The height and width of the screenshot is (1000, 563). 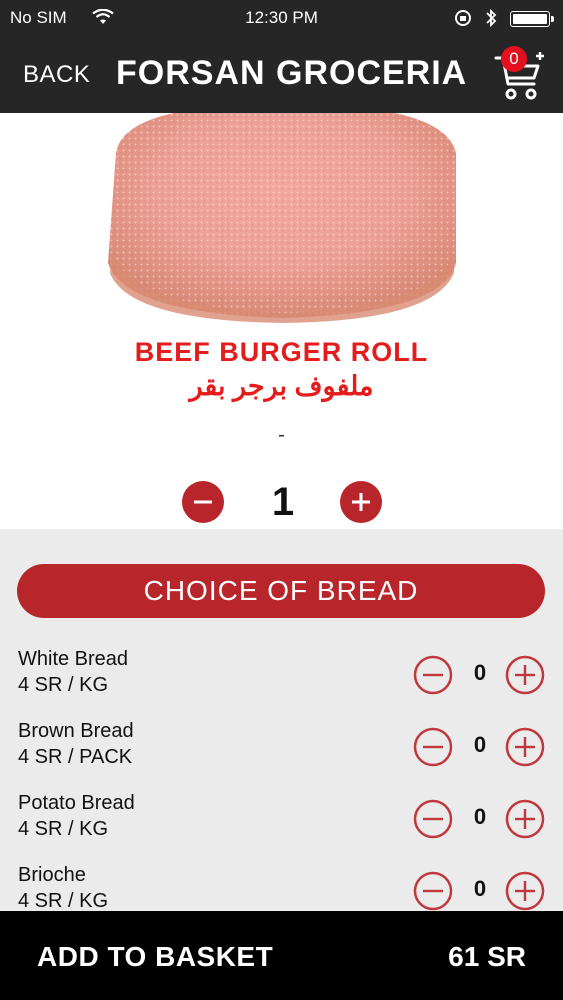 What do you see at coordinates (76, 803) in the screenshot?
I see `option-name: Potato Bread` at bounding box center [76, 803].